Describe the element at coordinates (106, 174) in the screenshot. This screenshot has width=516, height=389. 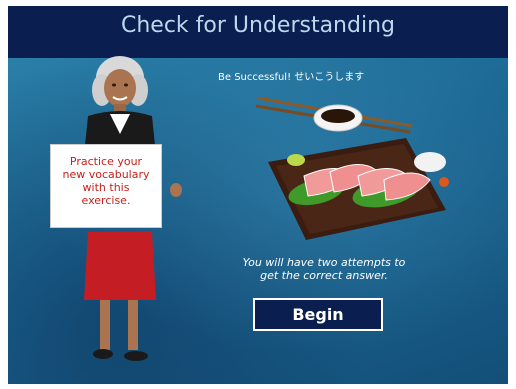
I see `sign-line: new vocabulary` at that location.